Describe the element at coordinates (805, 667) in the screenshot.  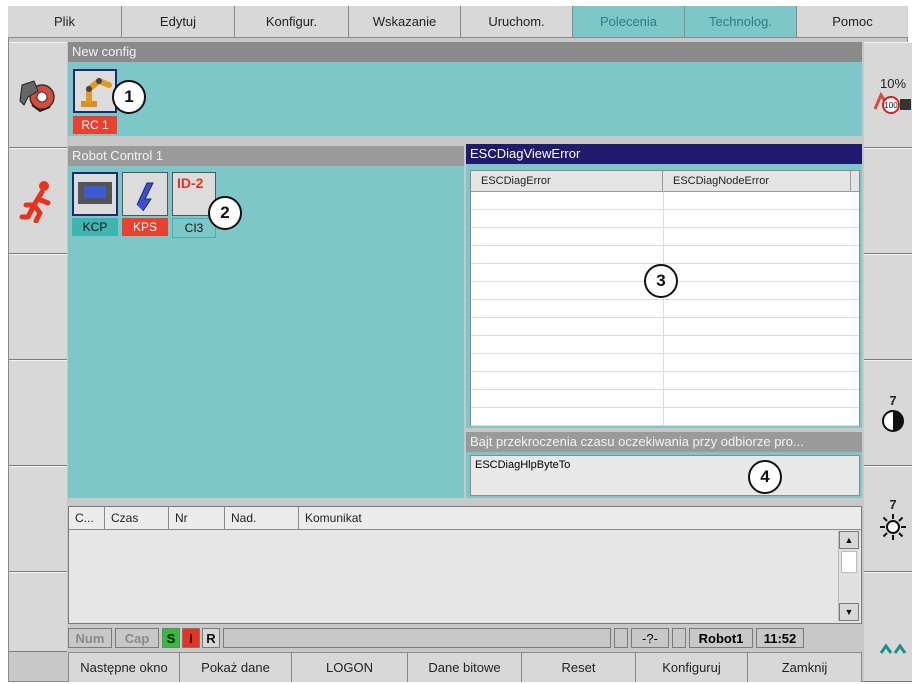
I see `close-button: Zamknij` at that location.